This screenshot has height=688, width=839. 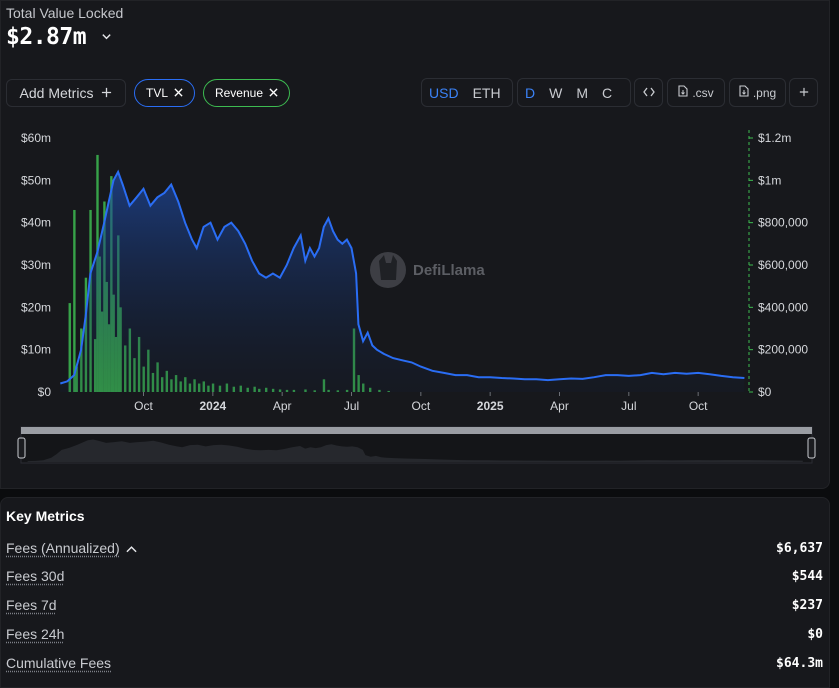 What do you see at coordinates (45, 392) in the screenshot?
I see `left-axis-tick: $0` at bounding box center [45, 392].